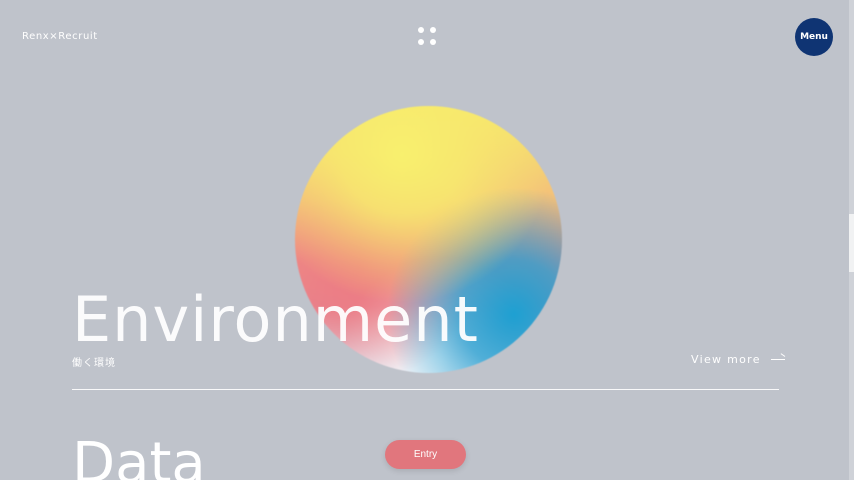 The image size is (854, 480). What do you see at coordinates (60, 36) in the screenshot?
I see `site-logo: Renx×Recruit` at bounding box center [60, 36].